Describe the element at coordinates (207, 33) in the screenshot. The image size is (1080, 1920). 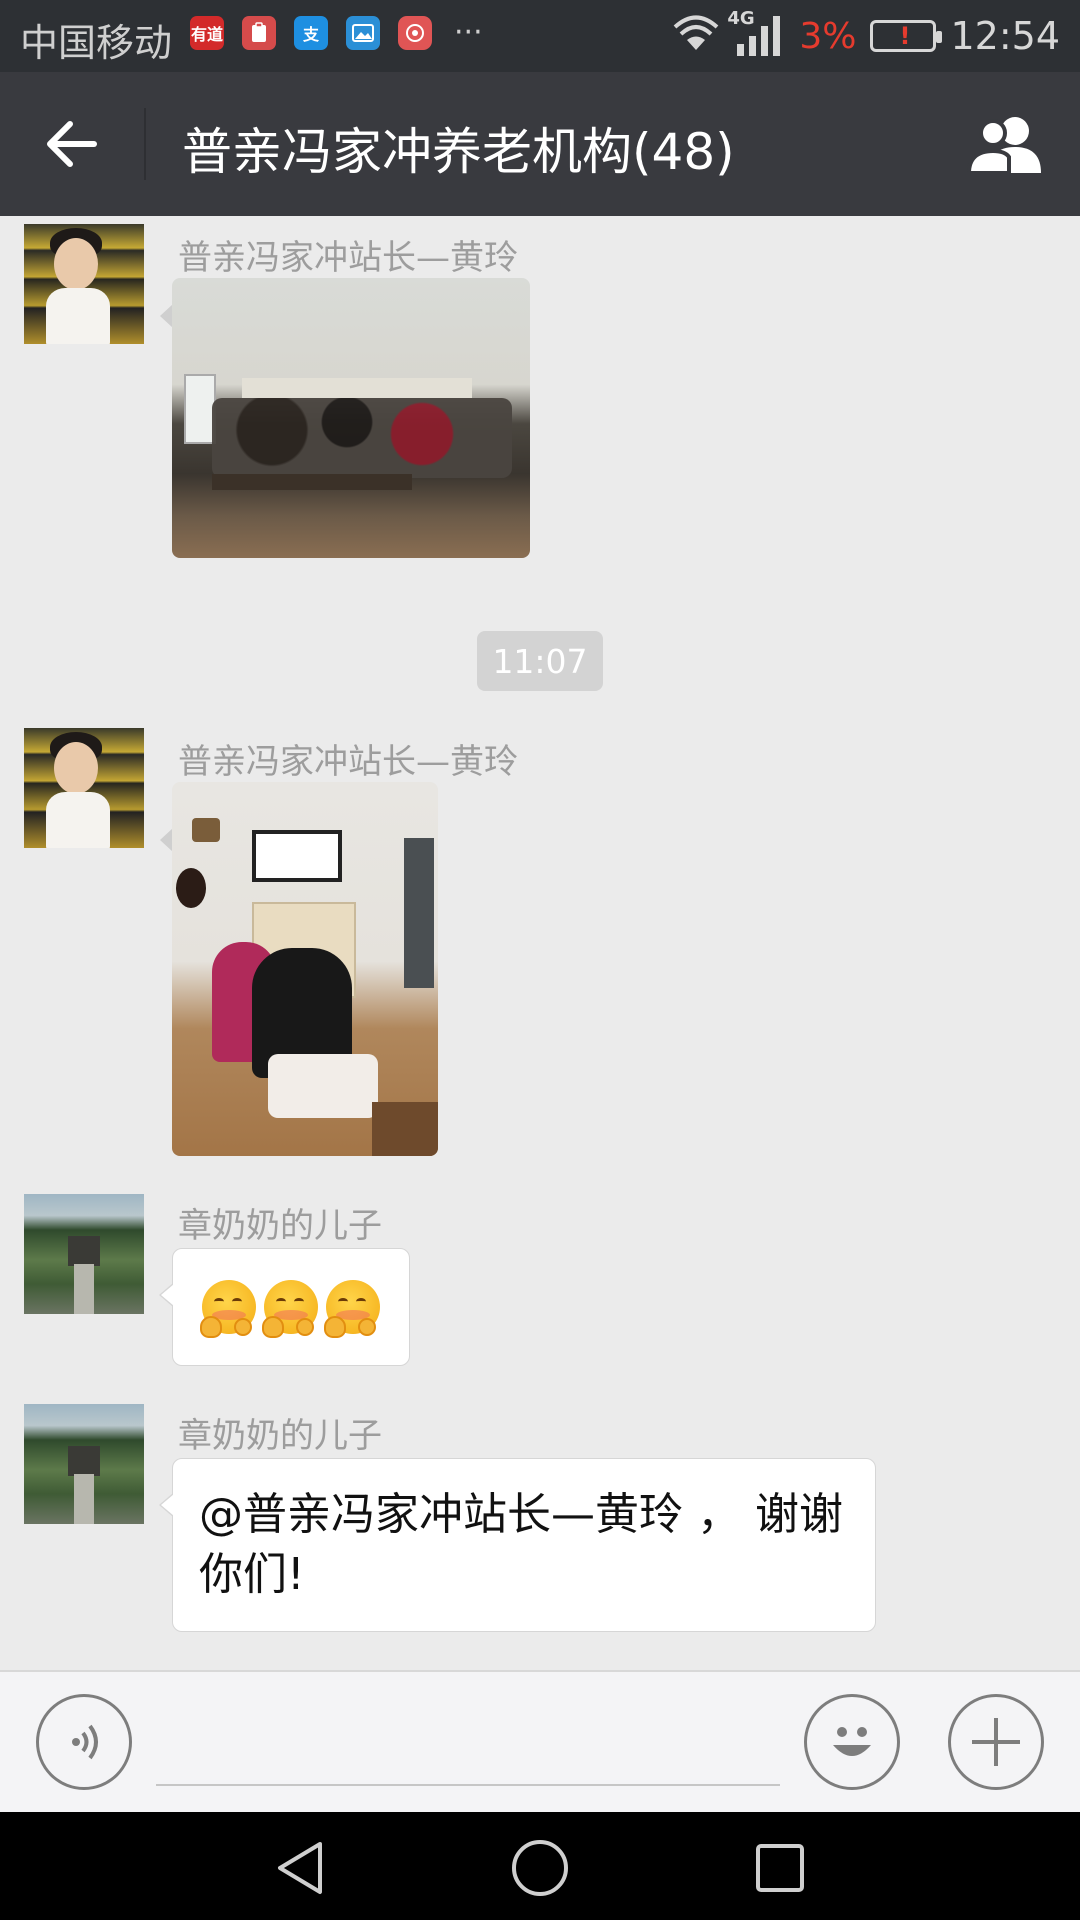
I see `youdao-icon: 有道` at that location.